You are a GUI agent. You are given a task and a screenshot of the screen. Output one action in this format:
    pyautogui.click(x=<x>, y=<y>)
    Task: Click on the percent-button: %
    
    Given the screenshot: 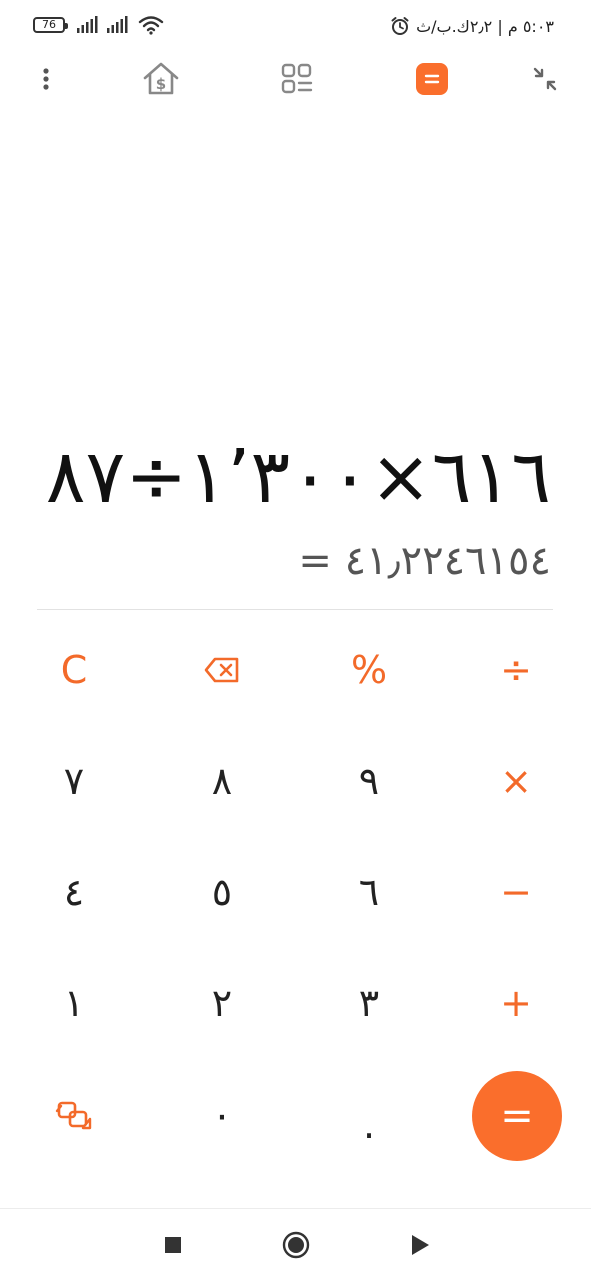 What is the action you would take?
    pyautogui.click(x=369, y=670)
    